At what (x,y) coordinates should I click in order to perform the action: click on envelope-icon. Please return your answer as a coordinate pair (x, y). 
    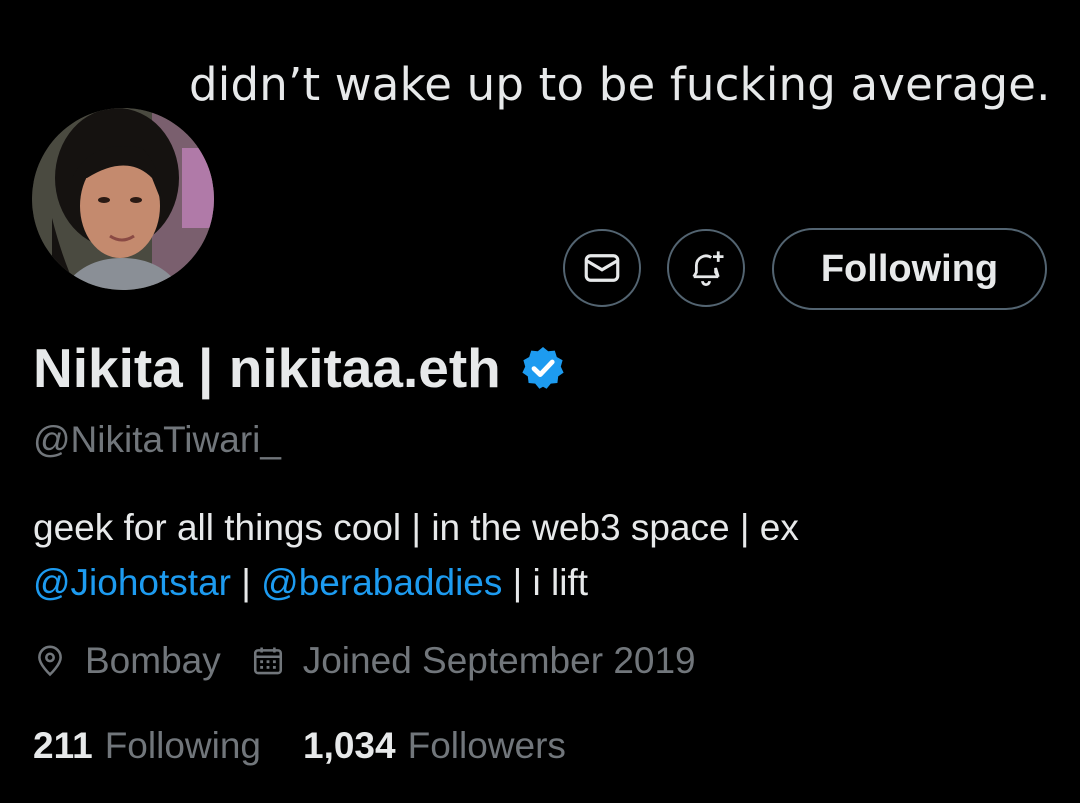
    Looking at the image, I should click on (602, 268).